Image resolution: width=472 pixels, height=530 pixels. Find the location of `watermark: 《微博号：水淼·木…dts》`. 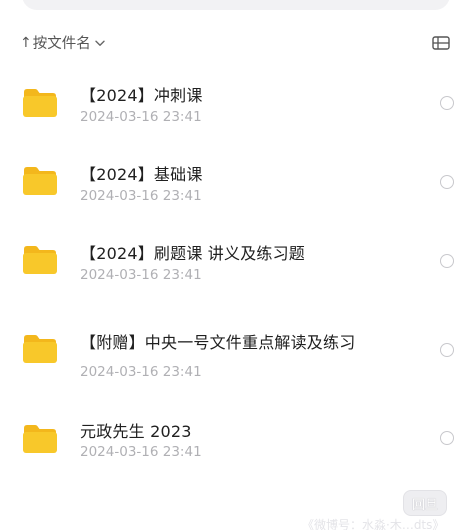

watermark: 《微博号：水淼·木…dts》 is located at coordinates (373, 524).